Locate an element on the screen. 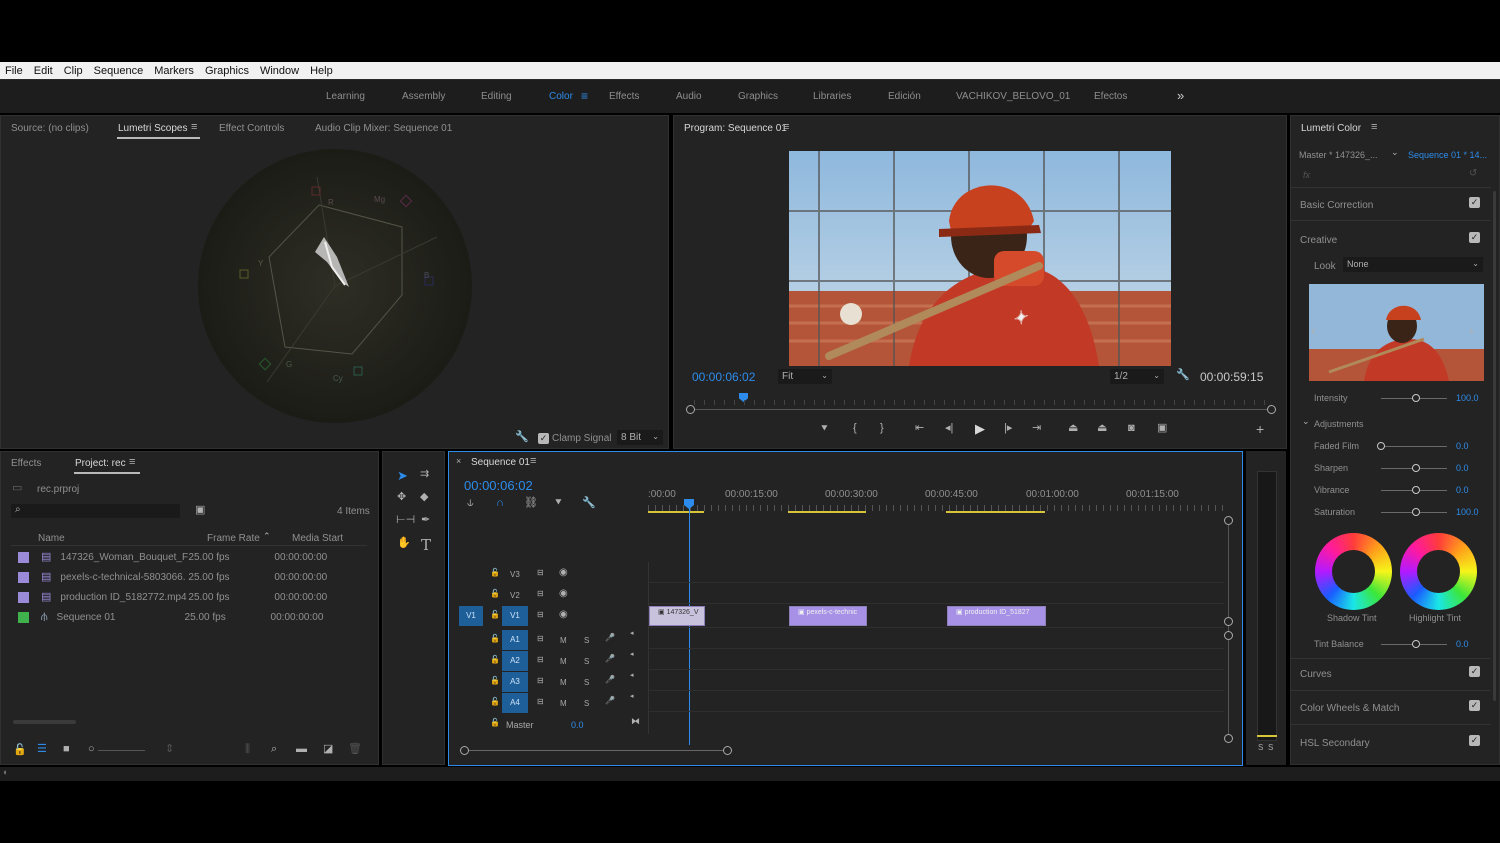 Image resolution: width=1500 pixels, height=843 pixels. step-forward-icon: |▸ is located at coordinates (1008, 428).